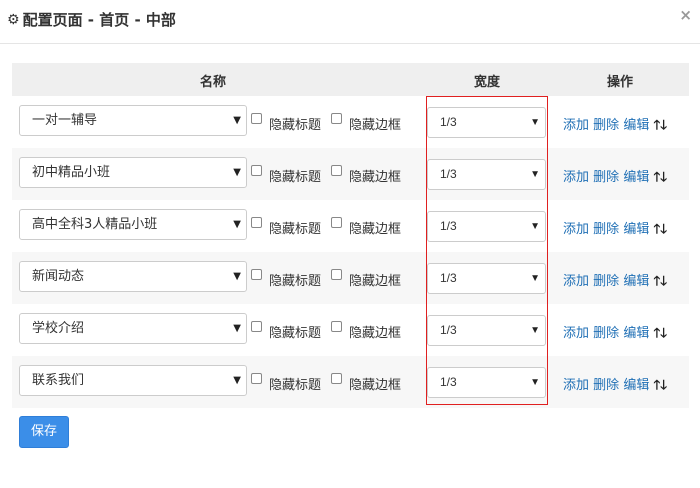  What do you see at coordinates (212, 82) in the screenshot?
I see `column-header-name: 名称` at bounding box center [212, 82].